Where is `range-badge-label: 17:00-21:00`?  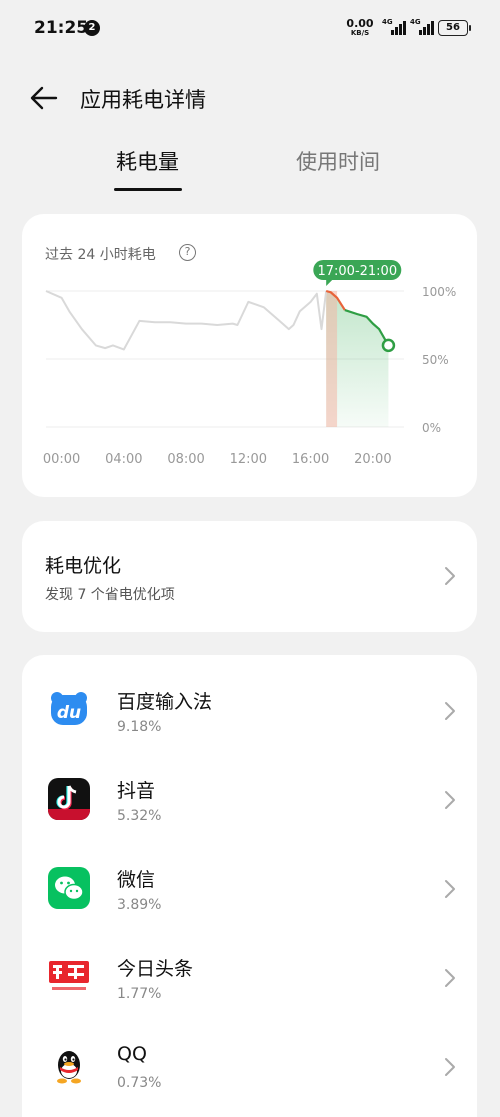
range-badge-label: 17:00-21:00 is located at coordinates (357, 271).